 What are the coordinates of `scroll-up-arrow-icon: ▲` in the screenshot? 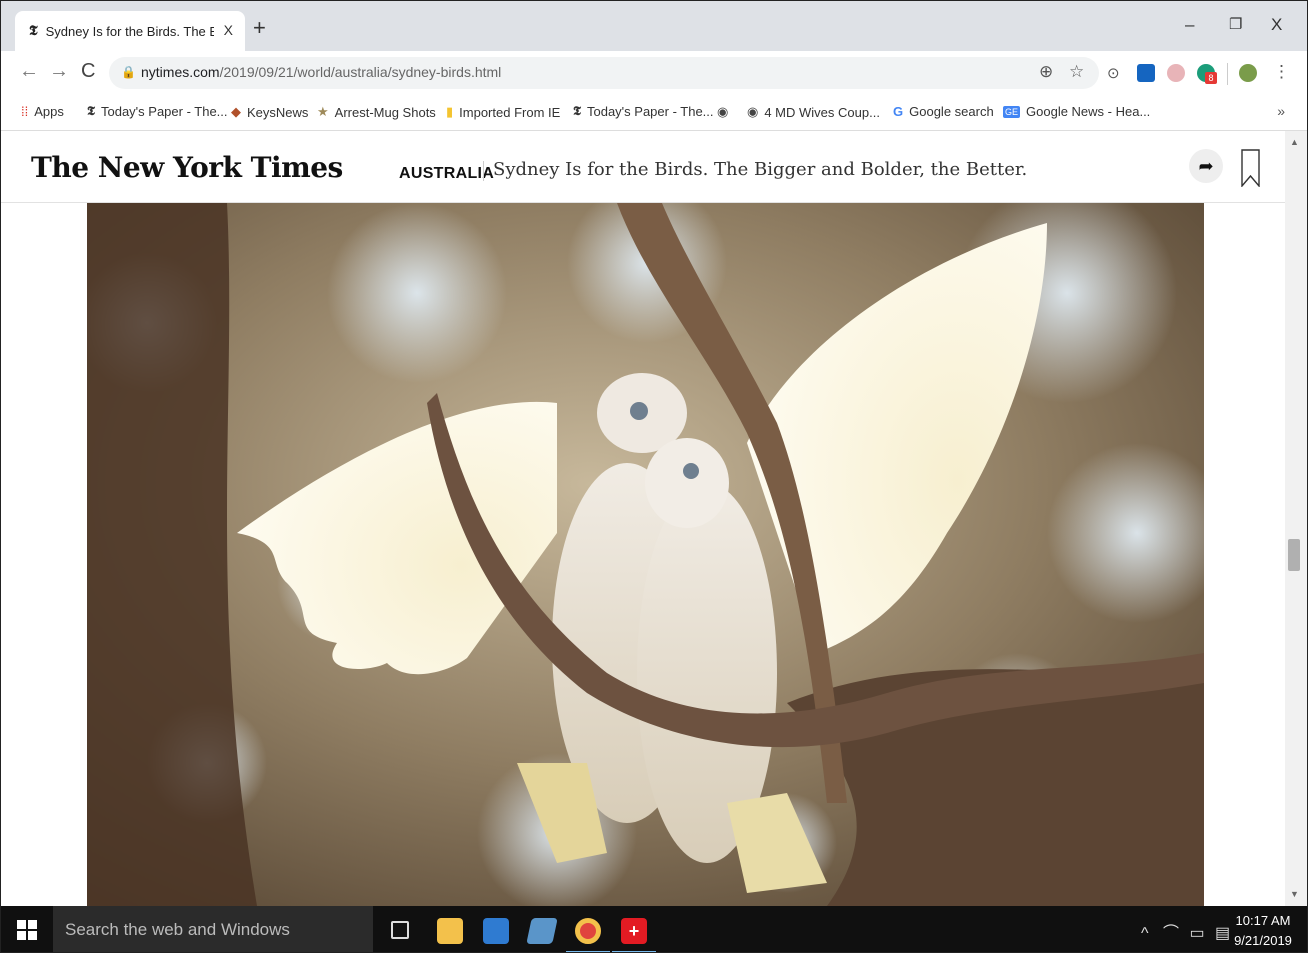 It's located at (1294, 142).